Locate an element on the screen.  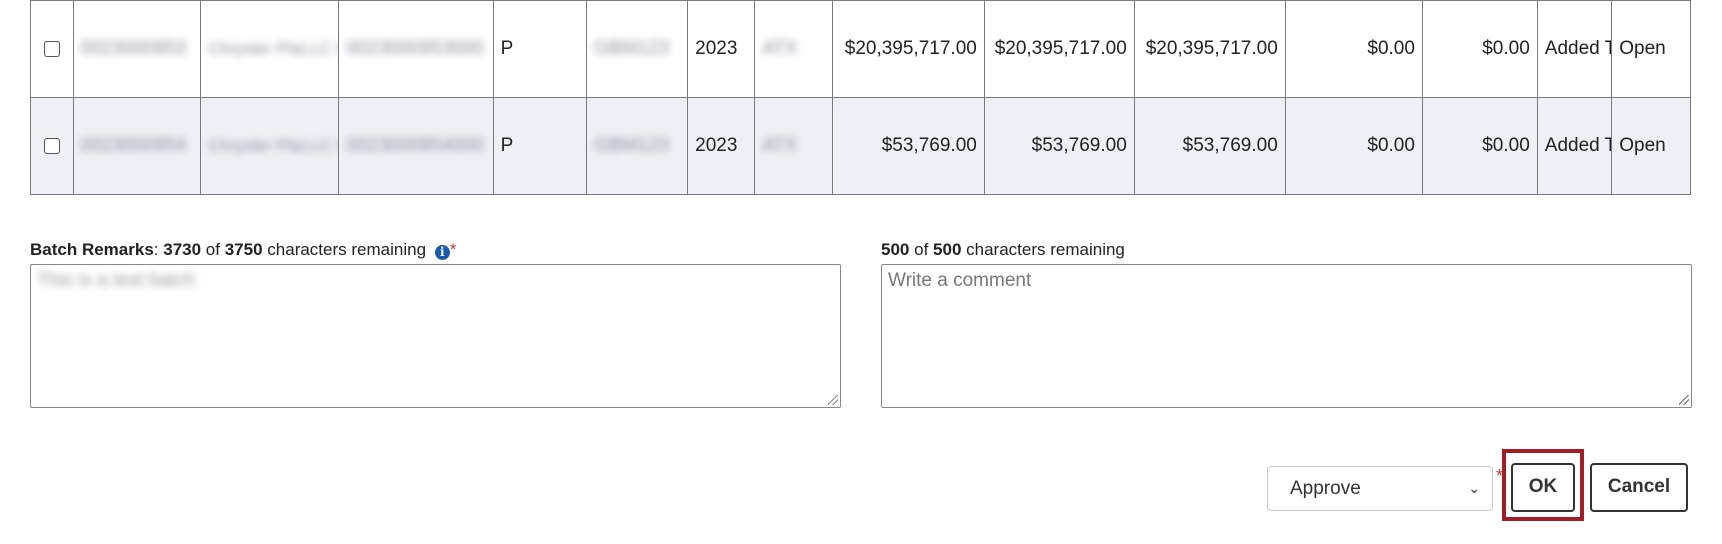
batch-remarks-remaining: 3730 is located at coordinates (182, 249).